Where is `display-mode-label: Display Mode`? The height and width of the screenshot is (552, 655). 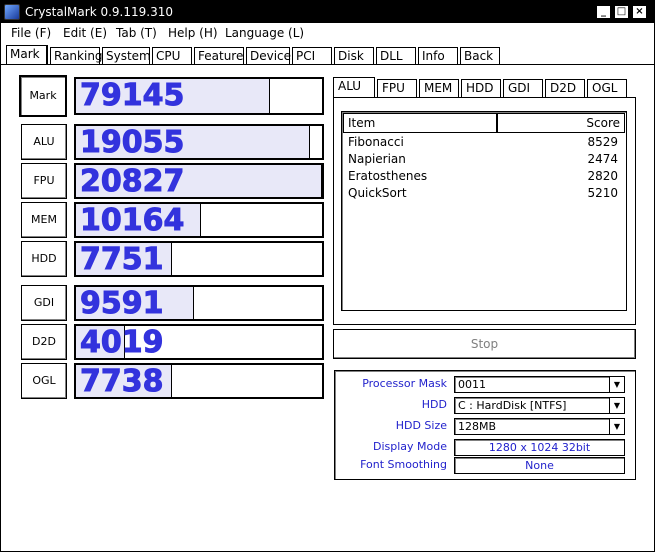
display-mode-label: Display Mode is located at coordinates (409, 446).